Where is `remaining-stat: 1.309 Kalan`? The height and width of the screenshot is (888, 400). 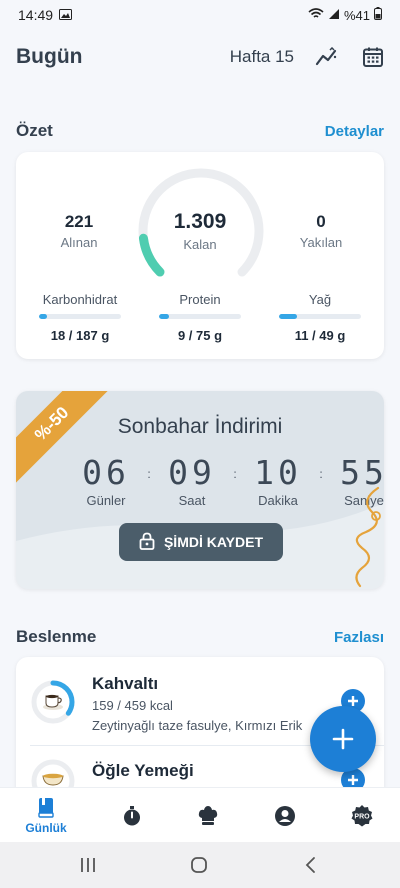 remaining-stat: 1.309 Kalan is located at coordinates (200, 231).